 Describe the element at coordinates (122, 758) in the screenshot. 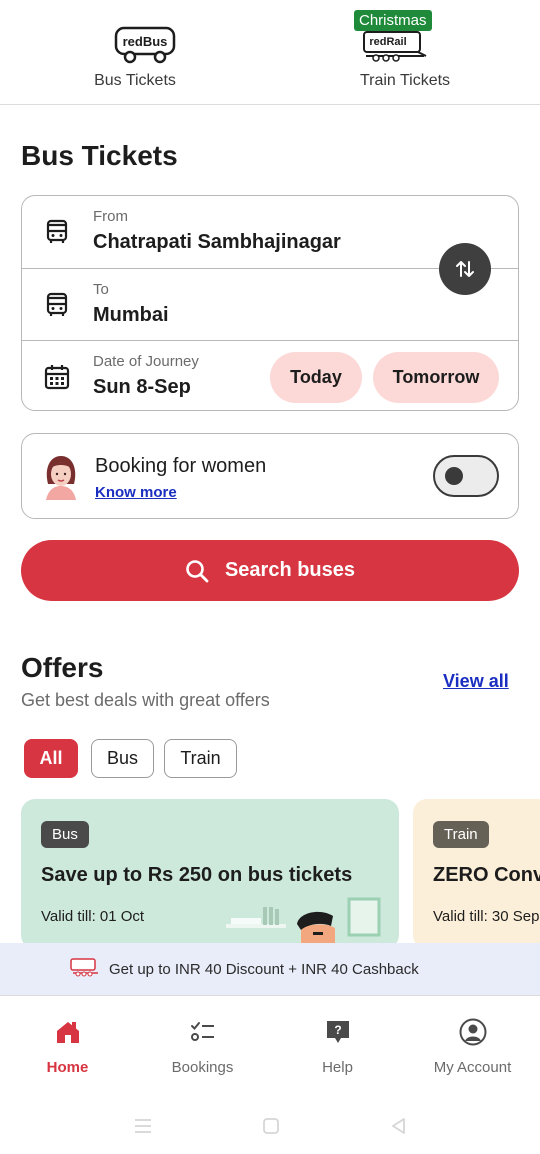

I see `filter-bus: Bus` at that location.